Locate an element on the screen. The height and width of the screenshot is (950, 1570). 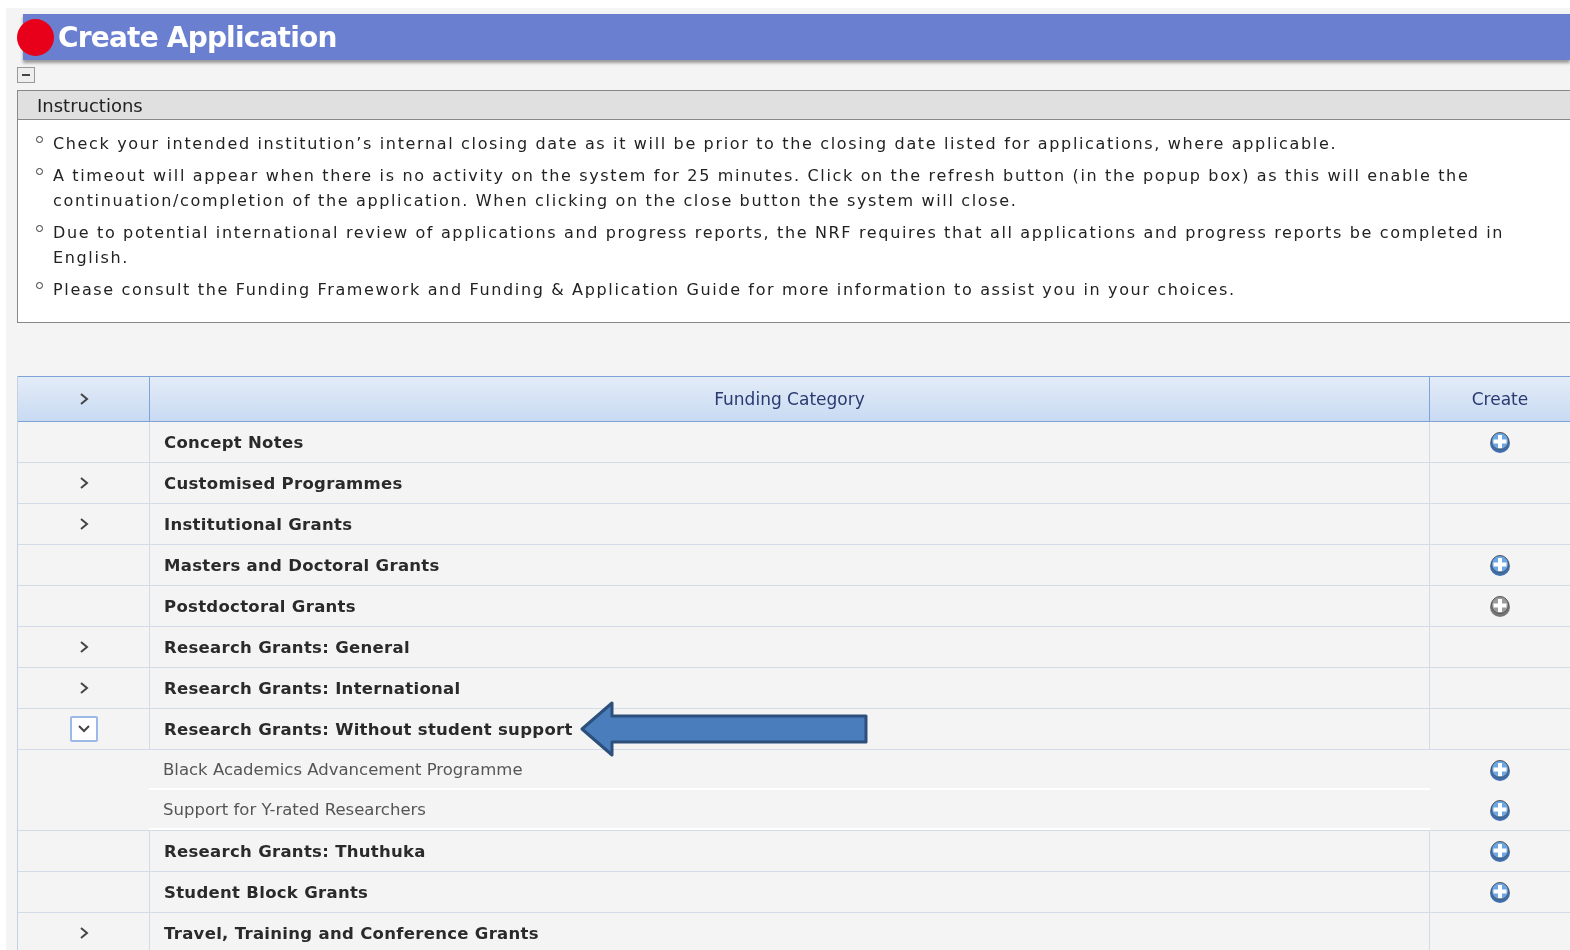
category-name: Customised Programmes is located at coordinates (283, 483).